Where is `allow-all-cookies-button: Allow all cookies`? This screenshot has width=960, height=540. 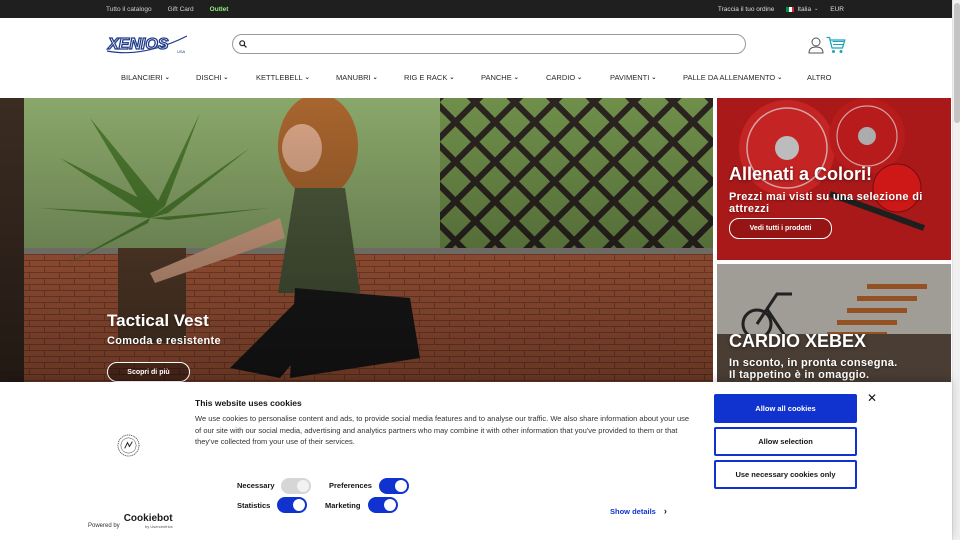
allow-all-cookies-button: Allow all cookies is located at coordinates (785, 408).